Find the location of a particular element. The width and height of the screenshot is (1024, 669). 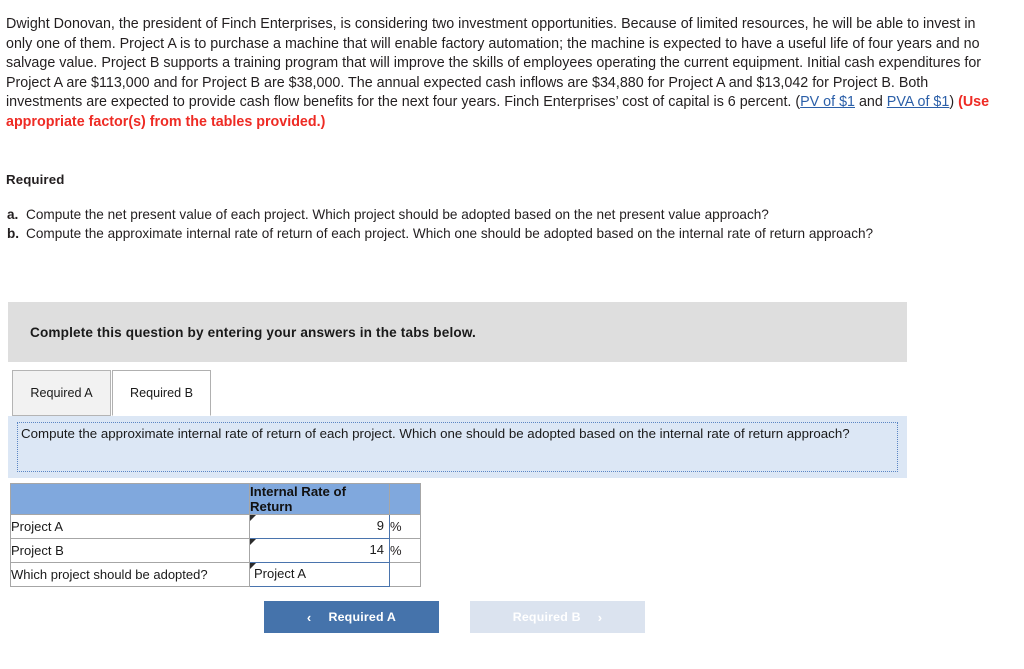

tab-required-a: Required A is located at coordinates (61, 393).